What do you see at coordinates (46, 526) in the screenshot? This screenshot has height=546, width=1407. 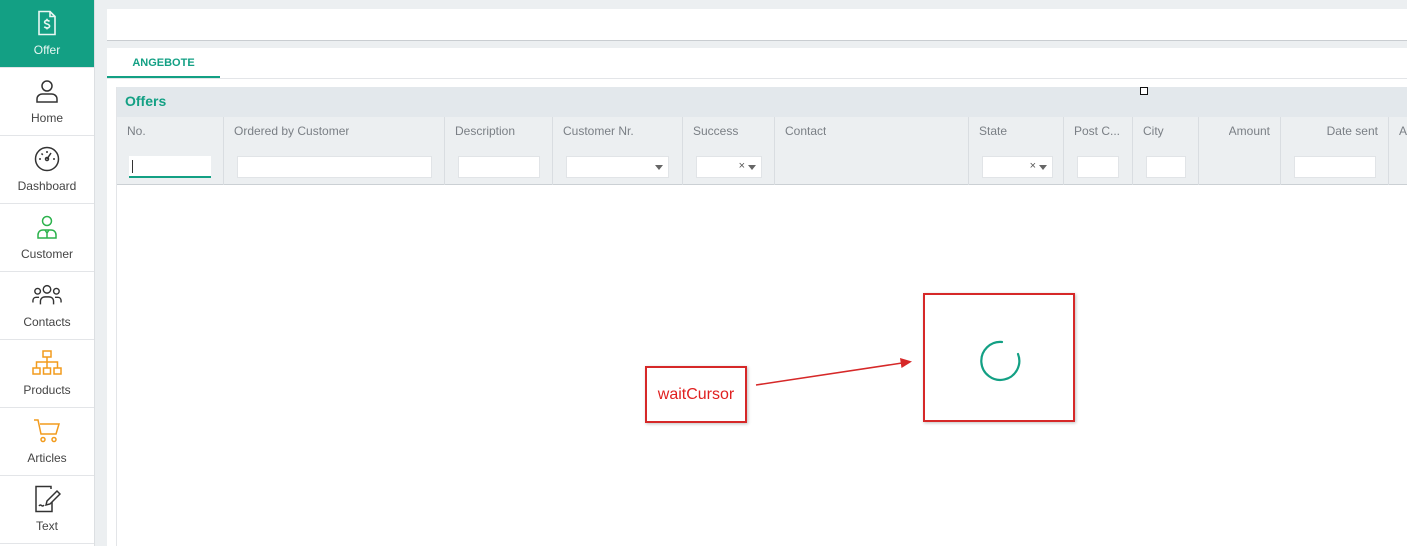 I see `sidebar-item-label: Text` at bounding box center [46, 526].